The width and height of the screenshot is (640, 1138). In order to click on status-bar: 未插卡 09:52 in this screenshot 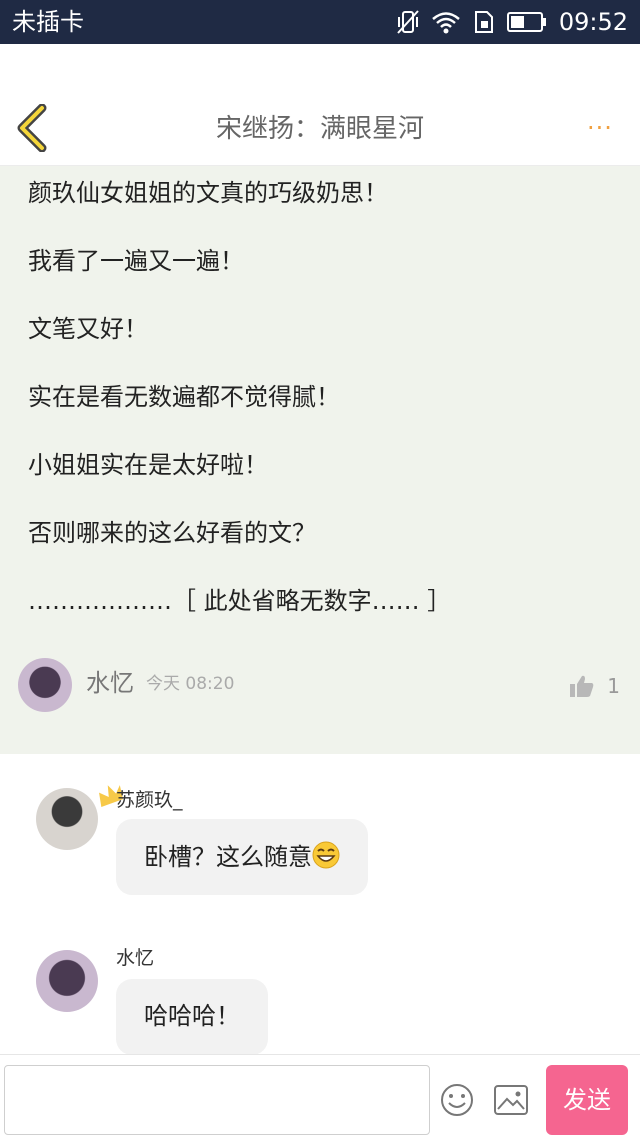, I will do `click(320, 22)`.